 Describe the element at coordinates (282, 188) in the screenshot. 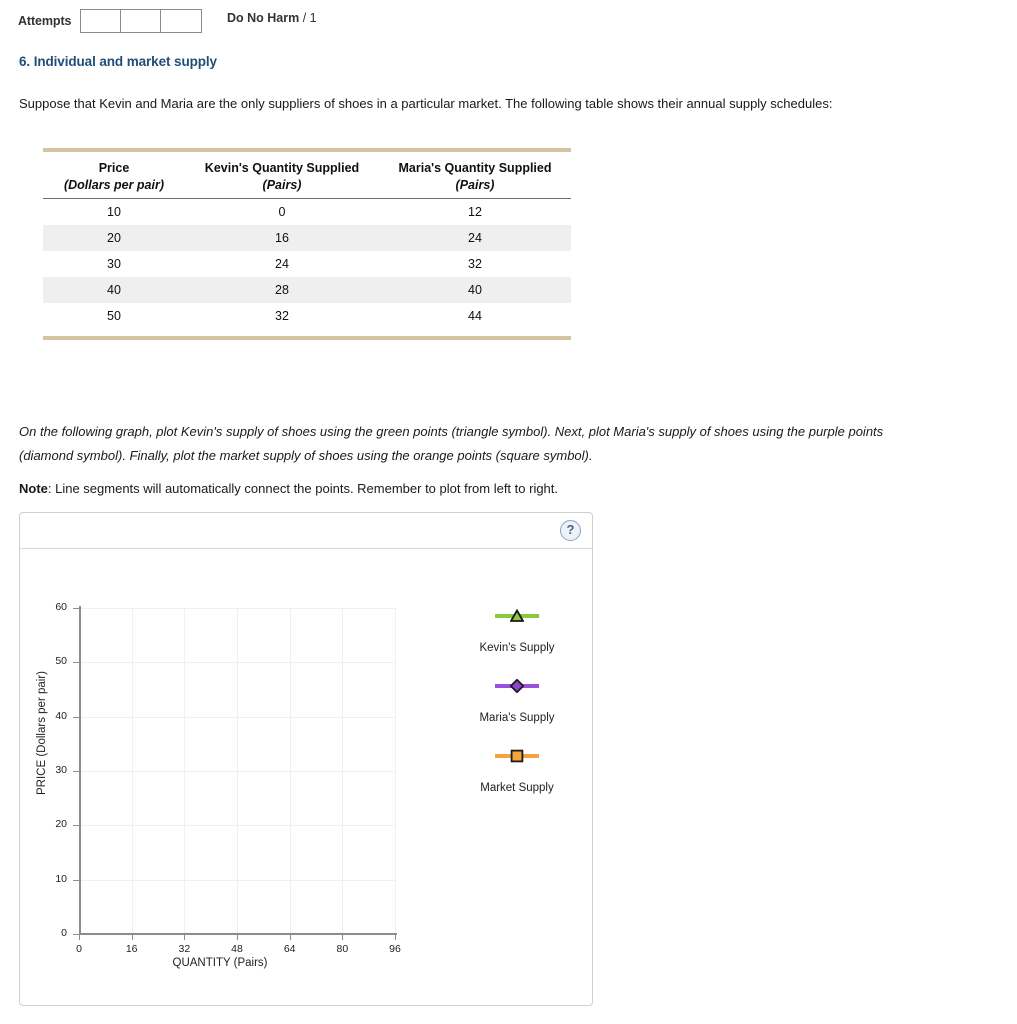

I see `column-unit-kevin: (Pairs)` at that location.